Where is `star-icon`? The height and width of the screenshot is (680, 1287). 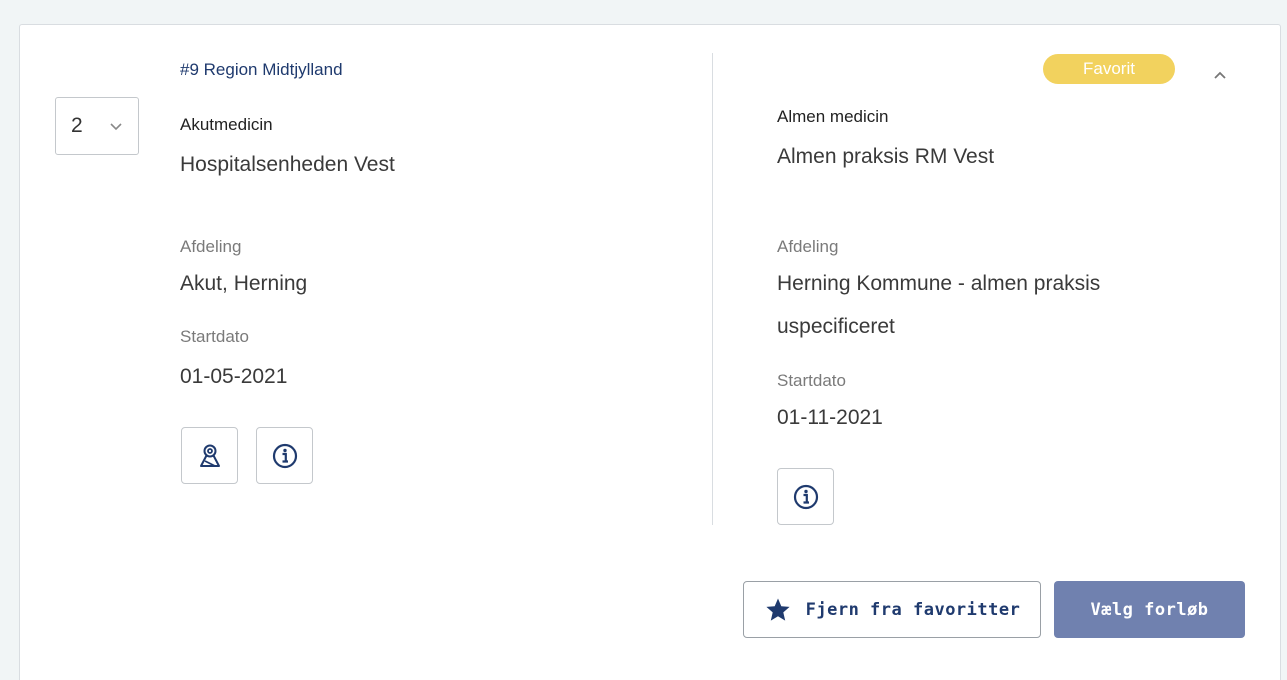
star-icon is located at coordinates (778, 609).